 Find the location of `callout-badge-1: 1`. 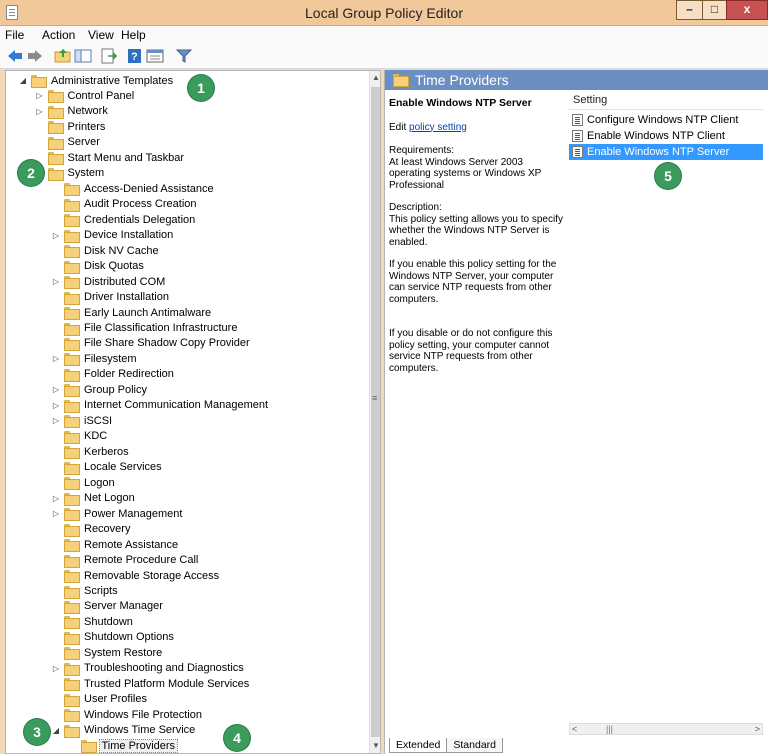

callout-badge-1: 1 is located at coordinates (201, 88).